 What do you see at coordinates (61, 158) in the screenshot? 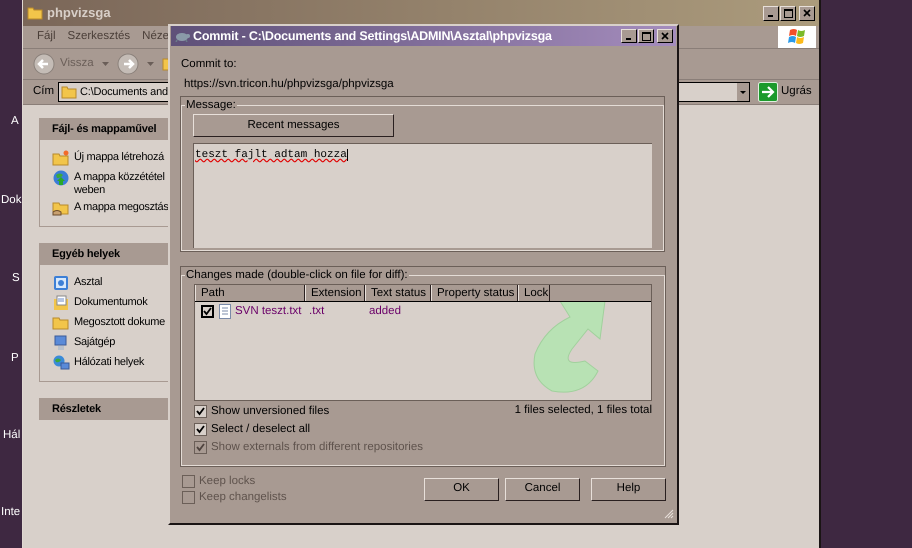
I see `new-folder-icon` at bounding box center [61, 158].